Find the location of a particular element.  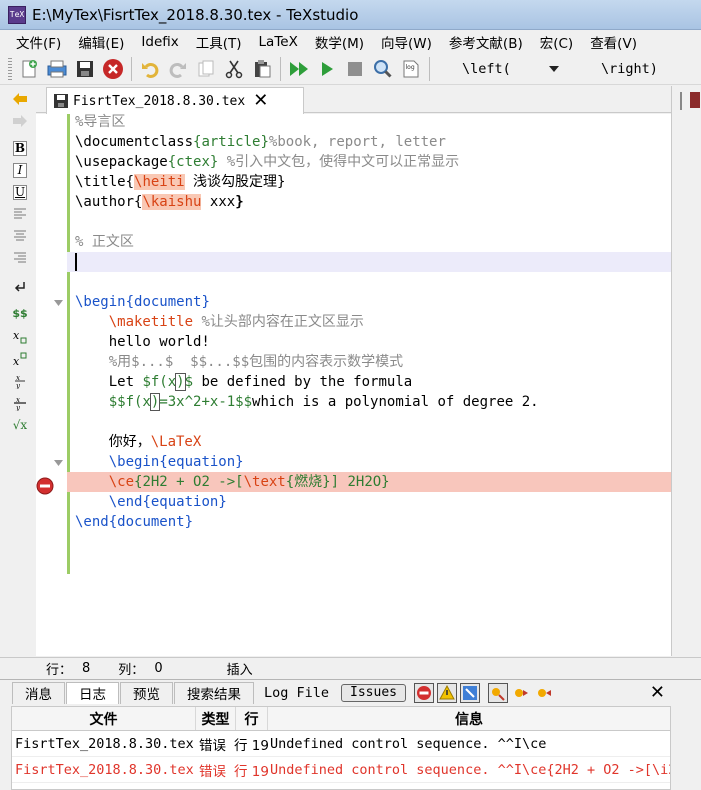

code-line: % 正文区 is located at coordinates (373, 242).